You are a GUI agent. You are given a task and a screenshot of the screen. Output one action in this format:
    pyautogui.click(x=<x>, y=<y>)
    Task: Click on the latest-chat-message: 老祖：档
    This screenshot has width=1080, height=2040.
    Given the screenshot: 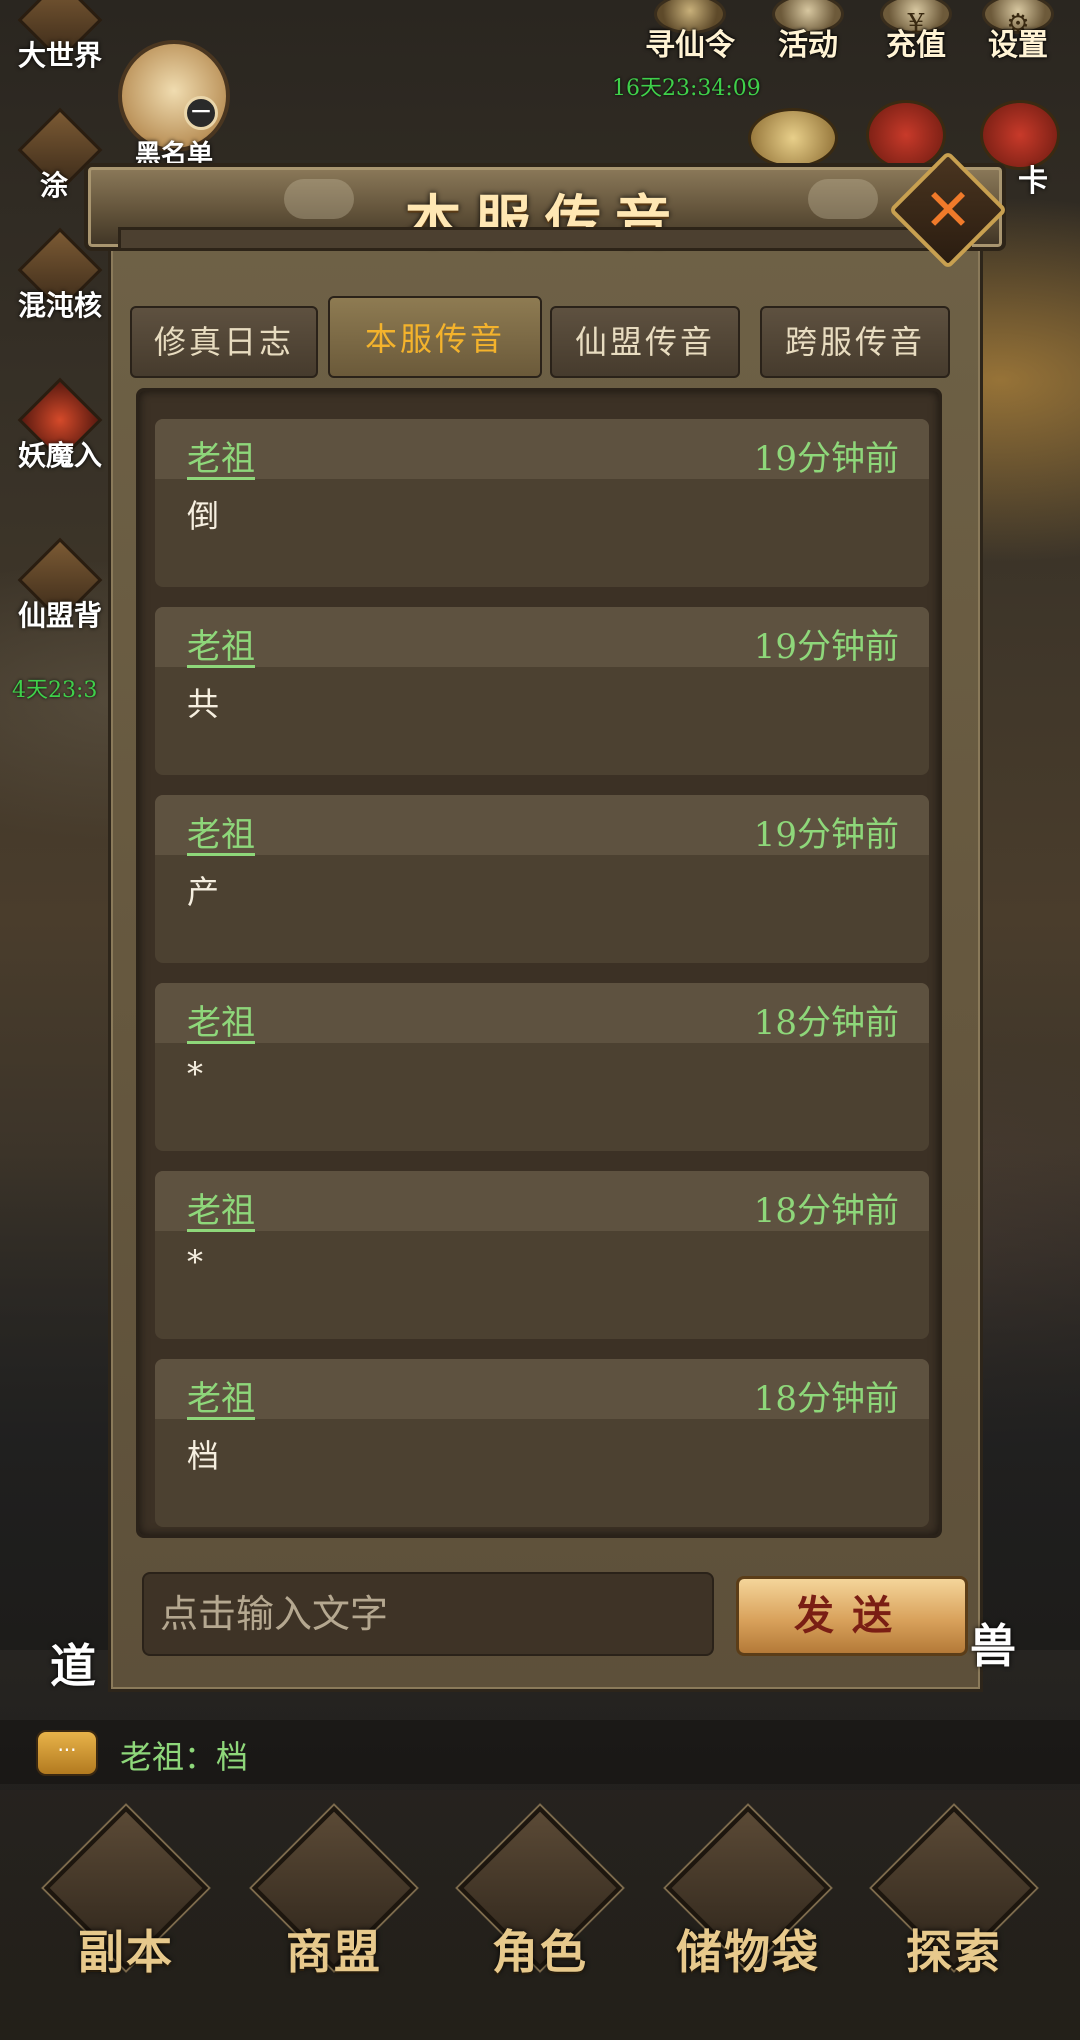 What is the action you would take?
    pyautogui.click(x=184, y=1755)
    